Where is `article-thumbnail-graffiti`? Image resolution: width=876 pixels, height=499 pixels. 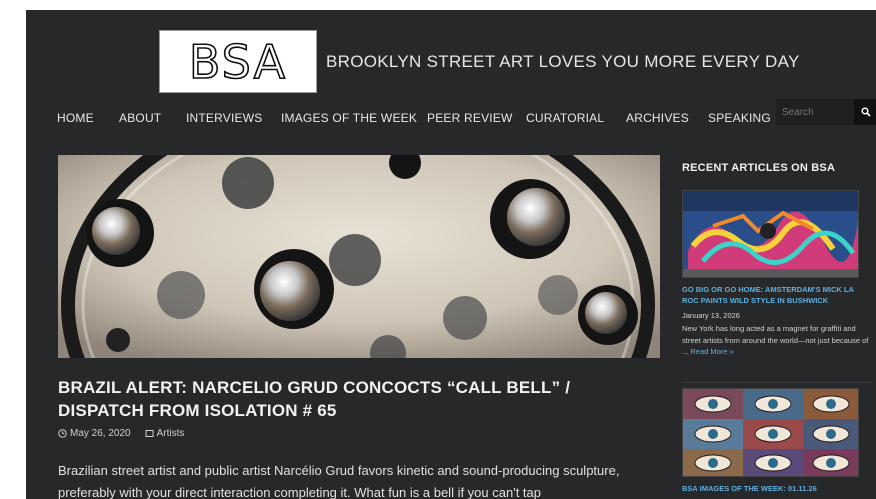
article-thumbnail-graffiti is located at coordinates (770, 234).